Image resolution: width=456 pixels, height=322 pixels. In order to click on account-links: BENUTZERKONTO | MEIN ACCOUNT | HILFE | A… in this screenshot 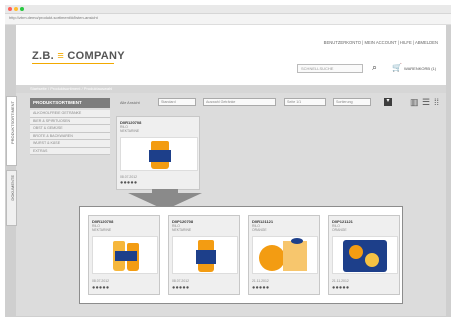, I will do `click(381, 42)`.